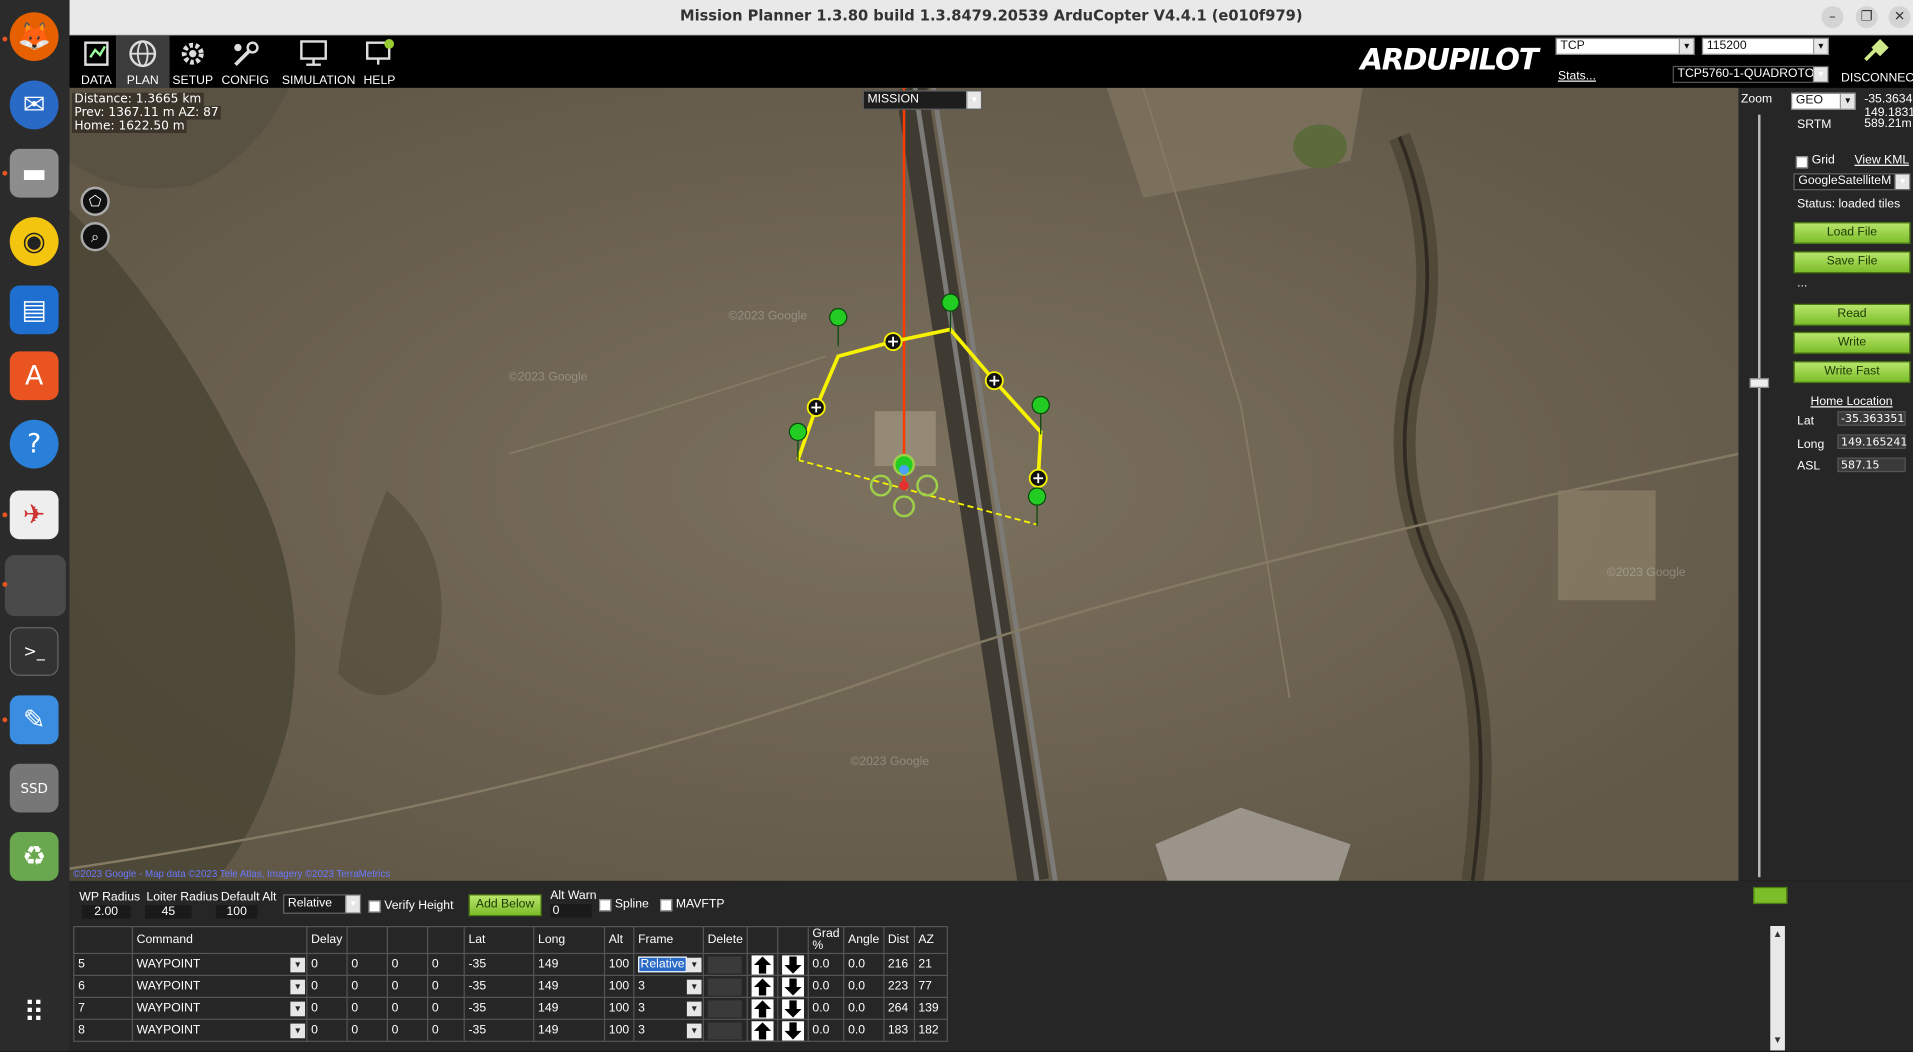  Describe the element at coordinates (1871, 418) in the screenshot. I see `home-lat-input: -35.363351` at that location.